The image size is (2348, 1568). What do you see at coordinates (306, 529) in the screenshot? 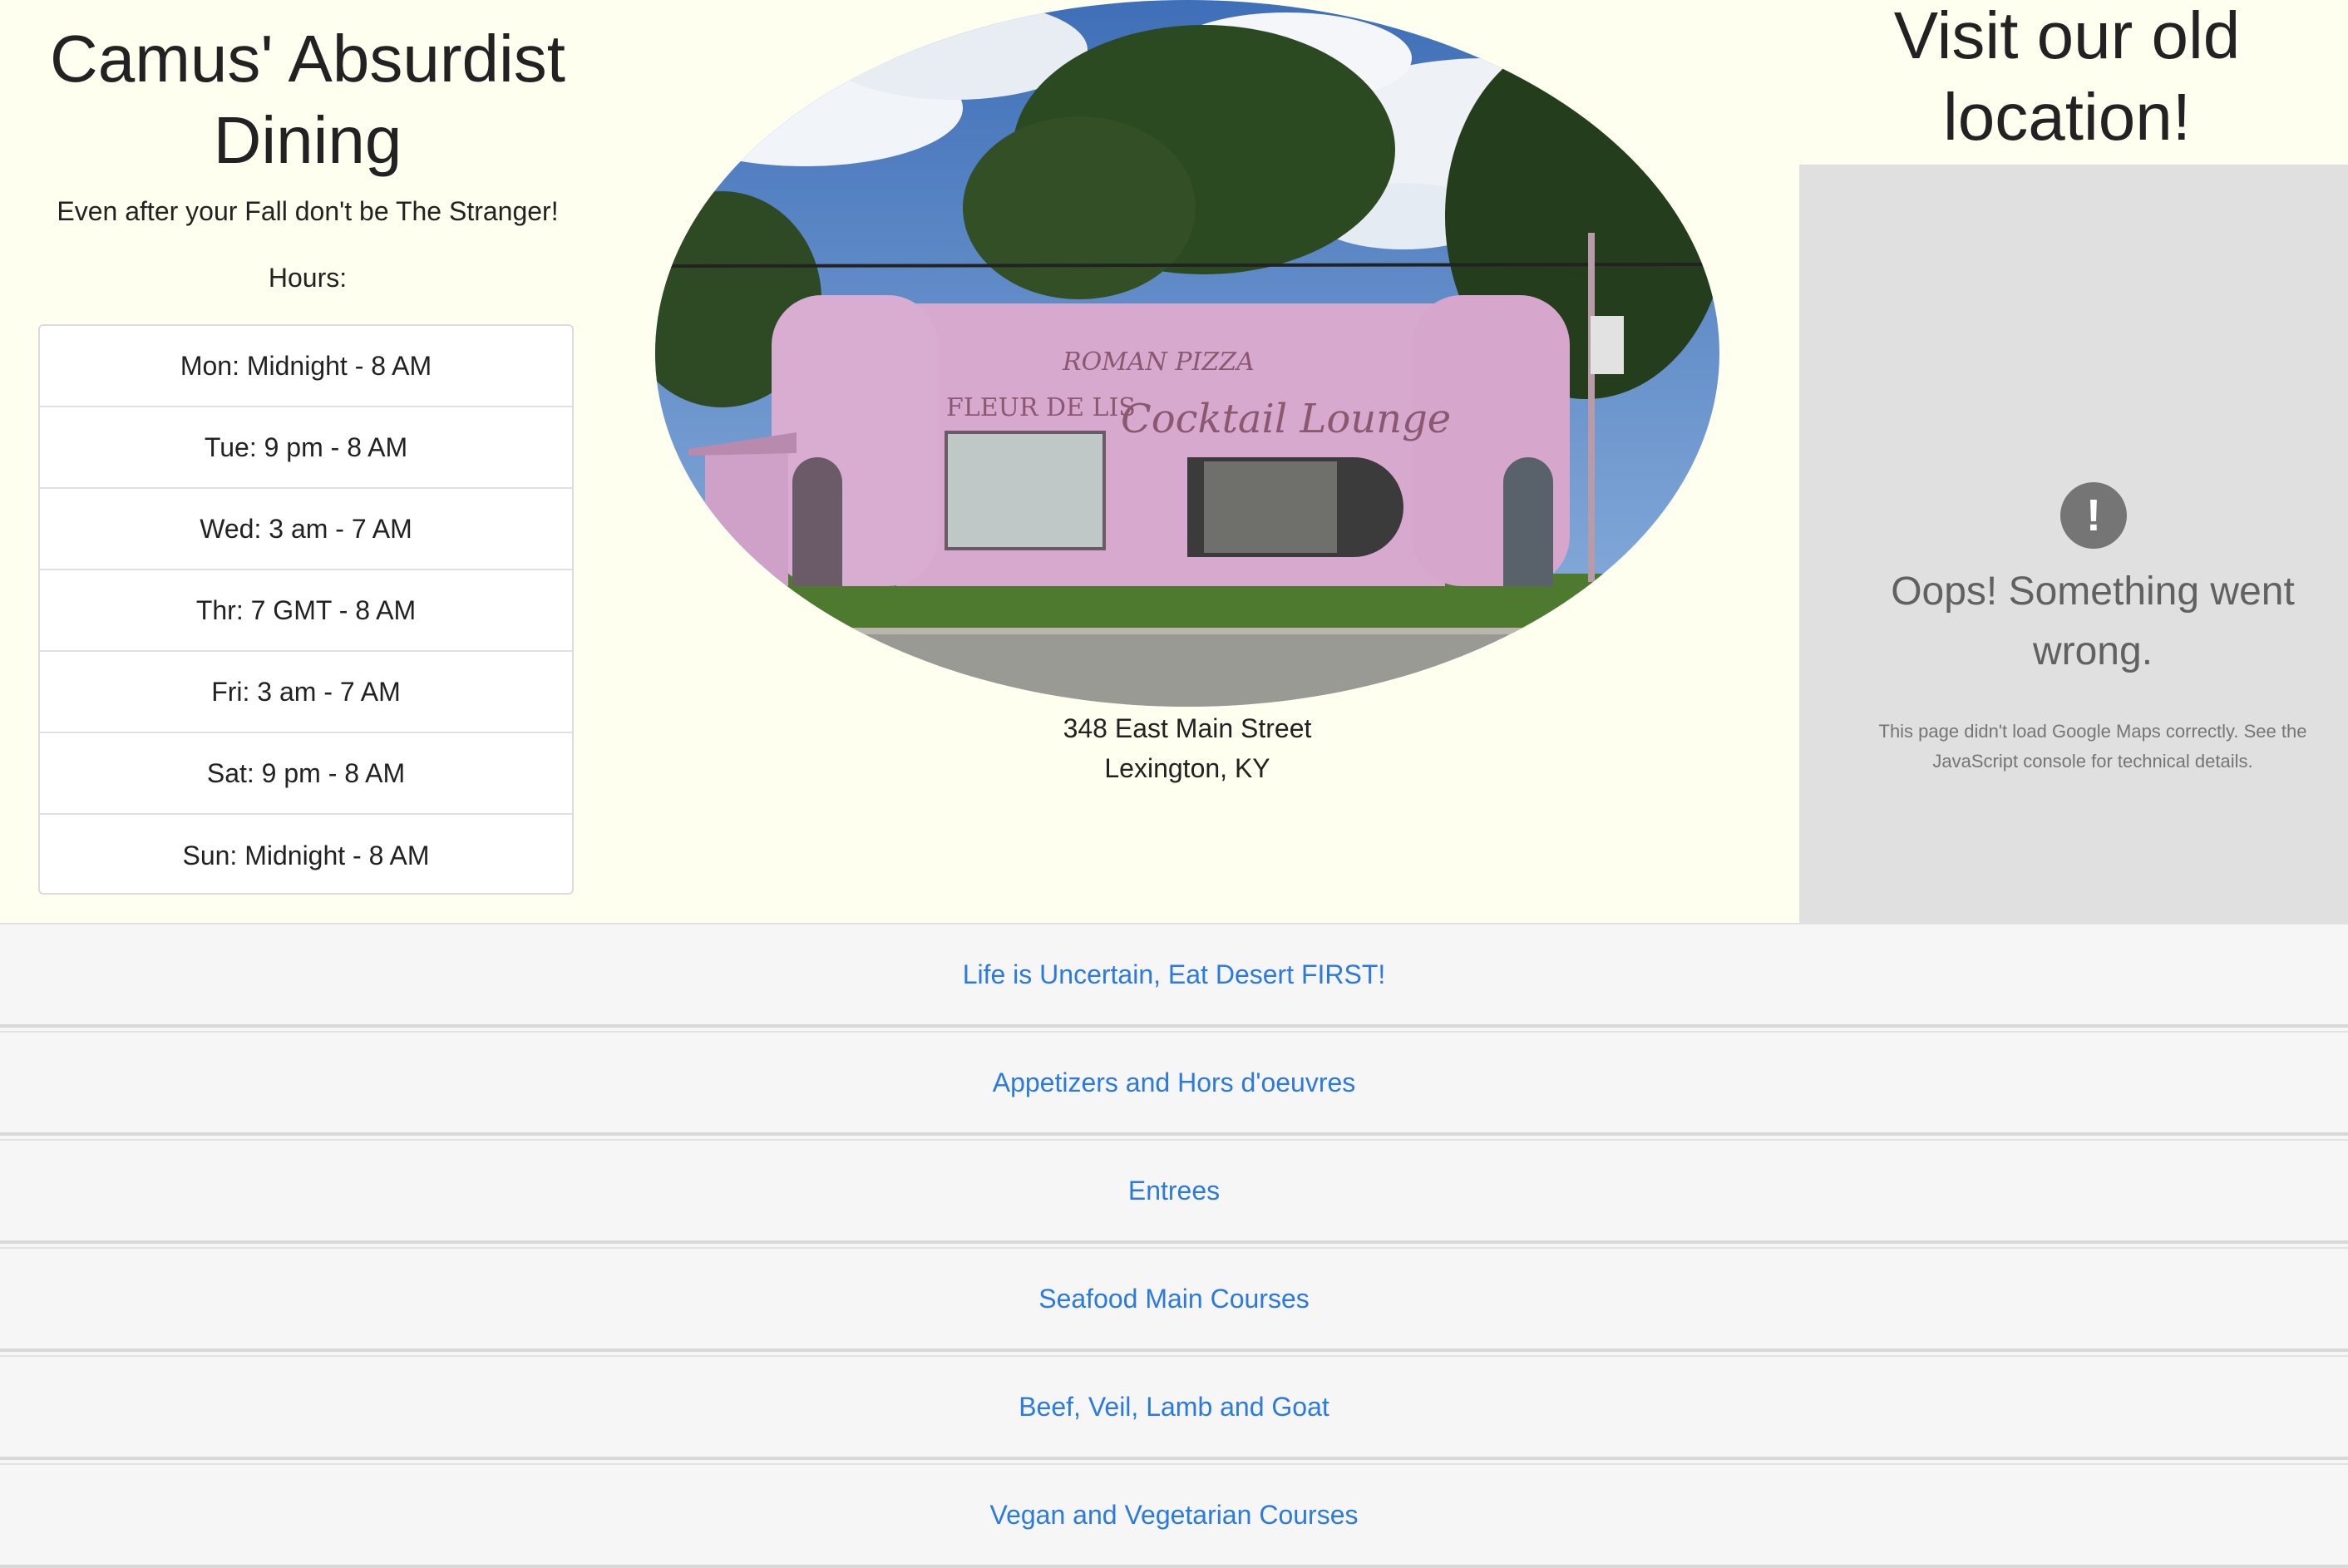
I see `hours-item-wed: Wed: 3 am - 7 AM` at bounding box center [306, 529].